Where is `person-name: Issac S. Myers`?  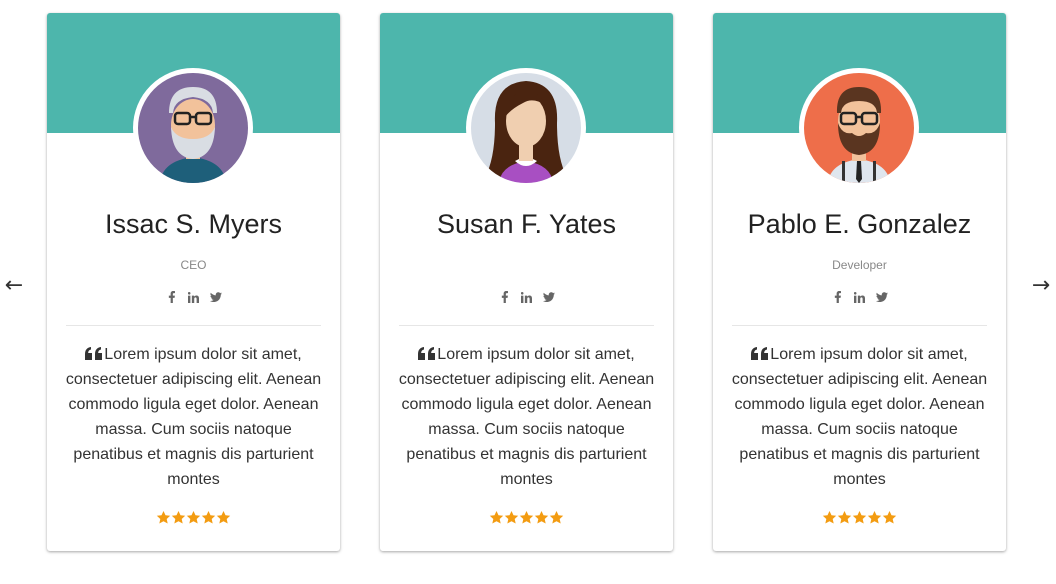
person-name: Issac S. Myers is located at coordinates (193, 224).